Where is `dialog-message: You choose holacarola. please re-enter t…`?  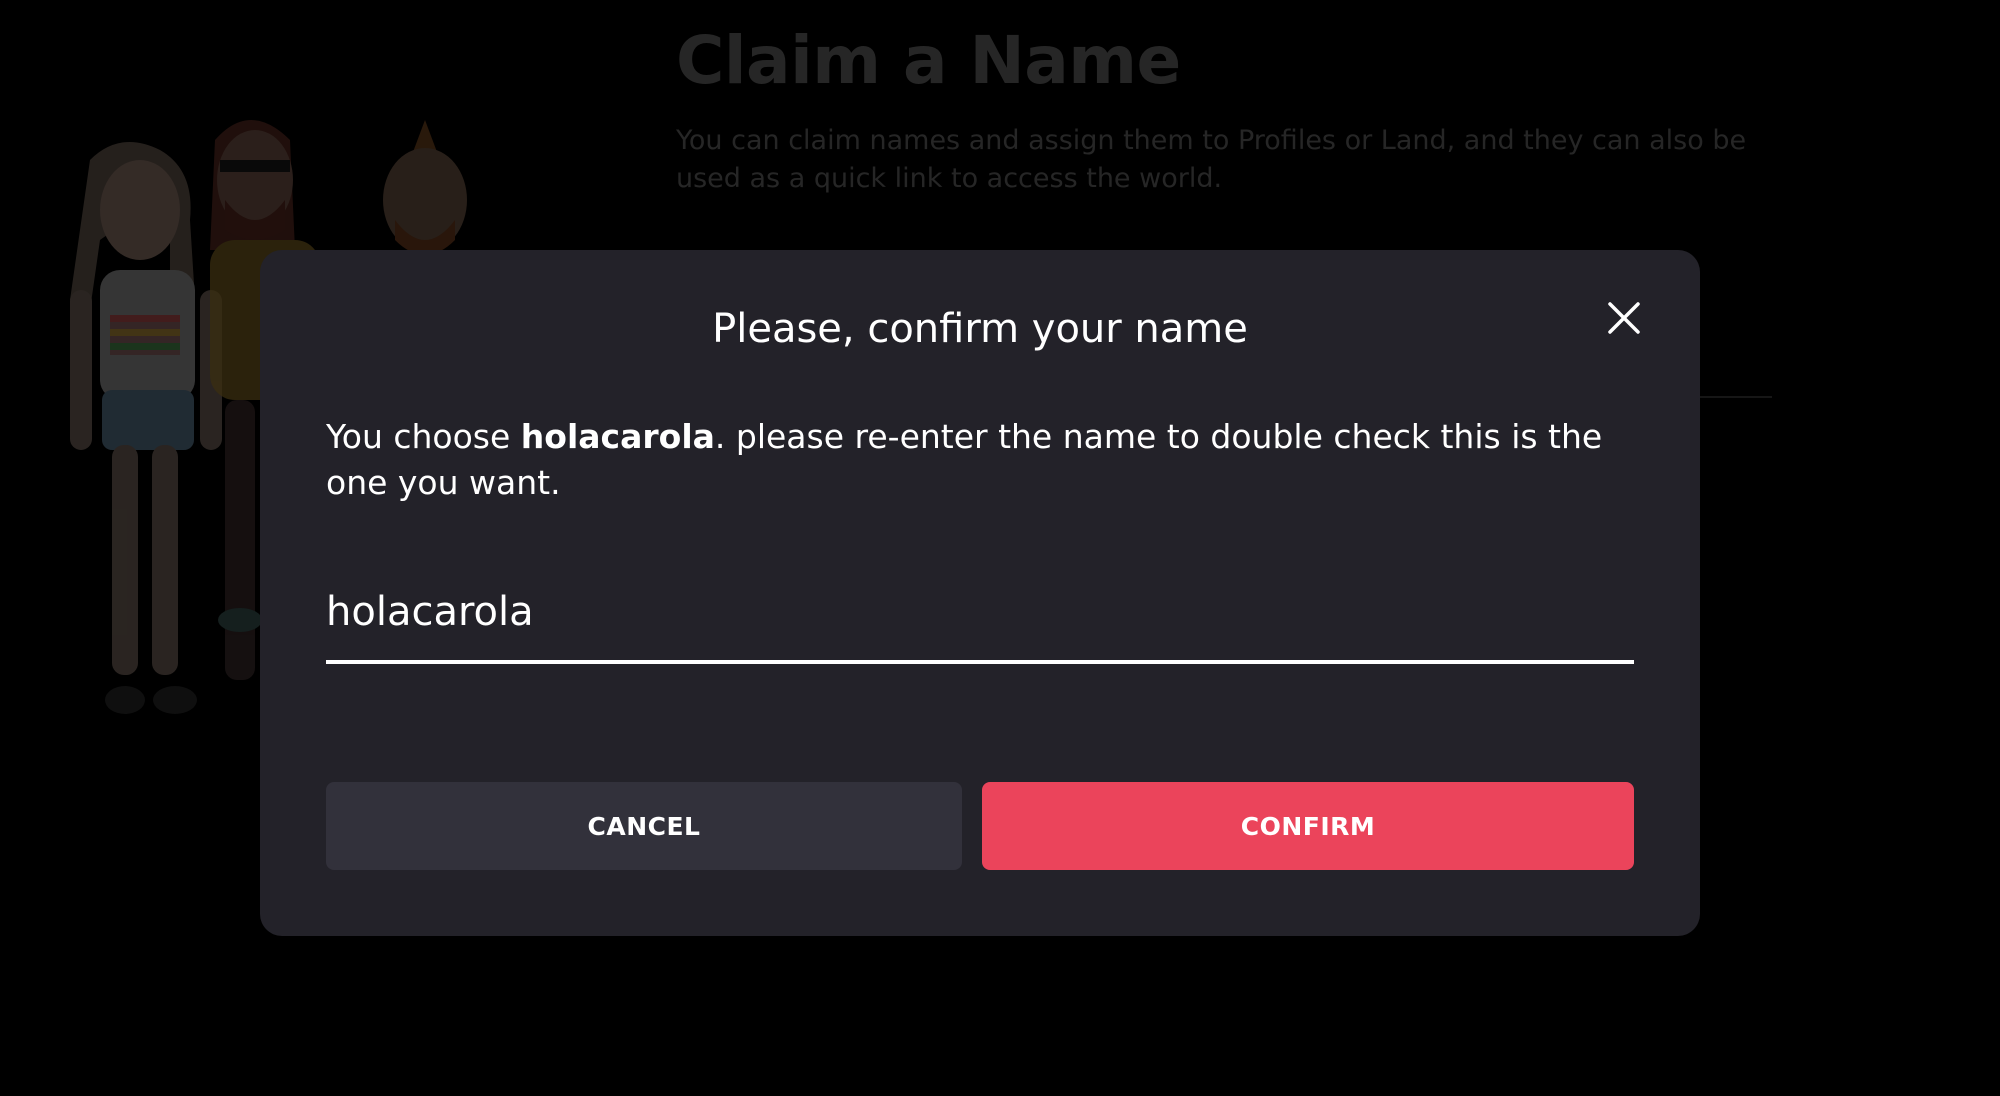
dialog-message: You choose holacarola. please re-enter t… is located at coordinates (981, 460).